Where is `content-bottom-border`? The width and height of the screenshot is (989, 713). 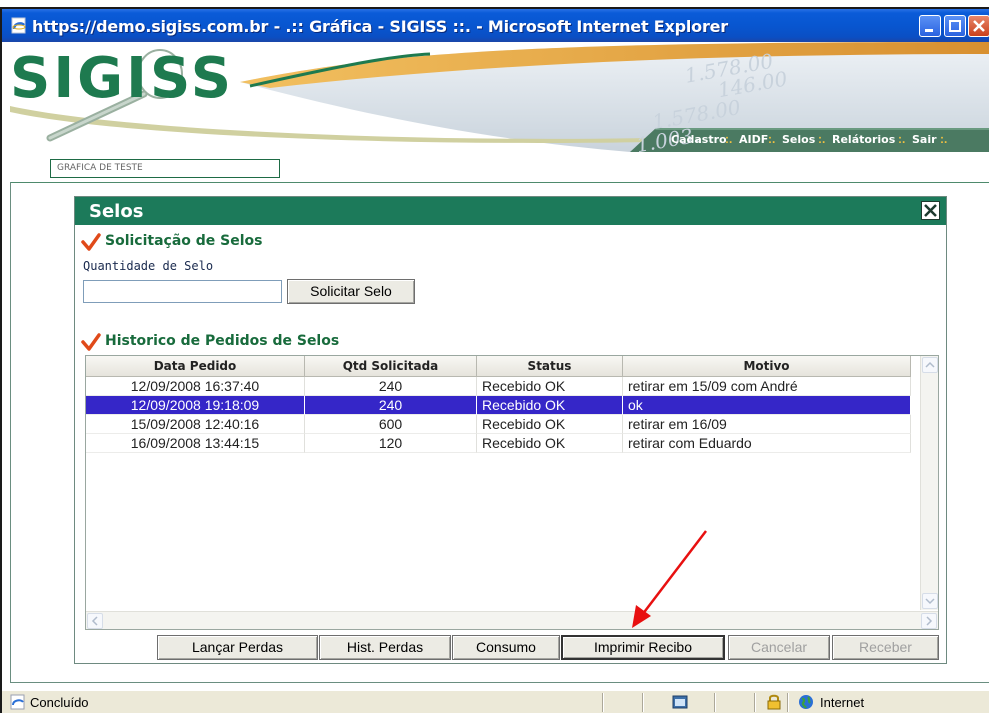 content-bottom-border is located at coordinates (499, 682).